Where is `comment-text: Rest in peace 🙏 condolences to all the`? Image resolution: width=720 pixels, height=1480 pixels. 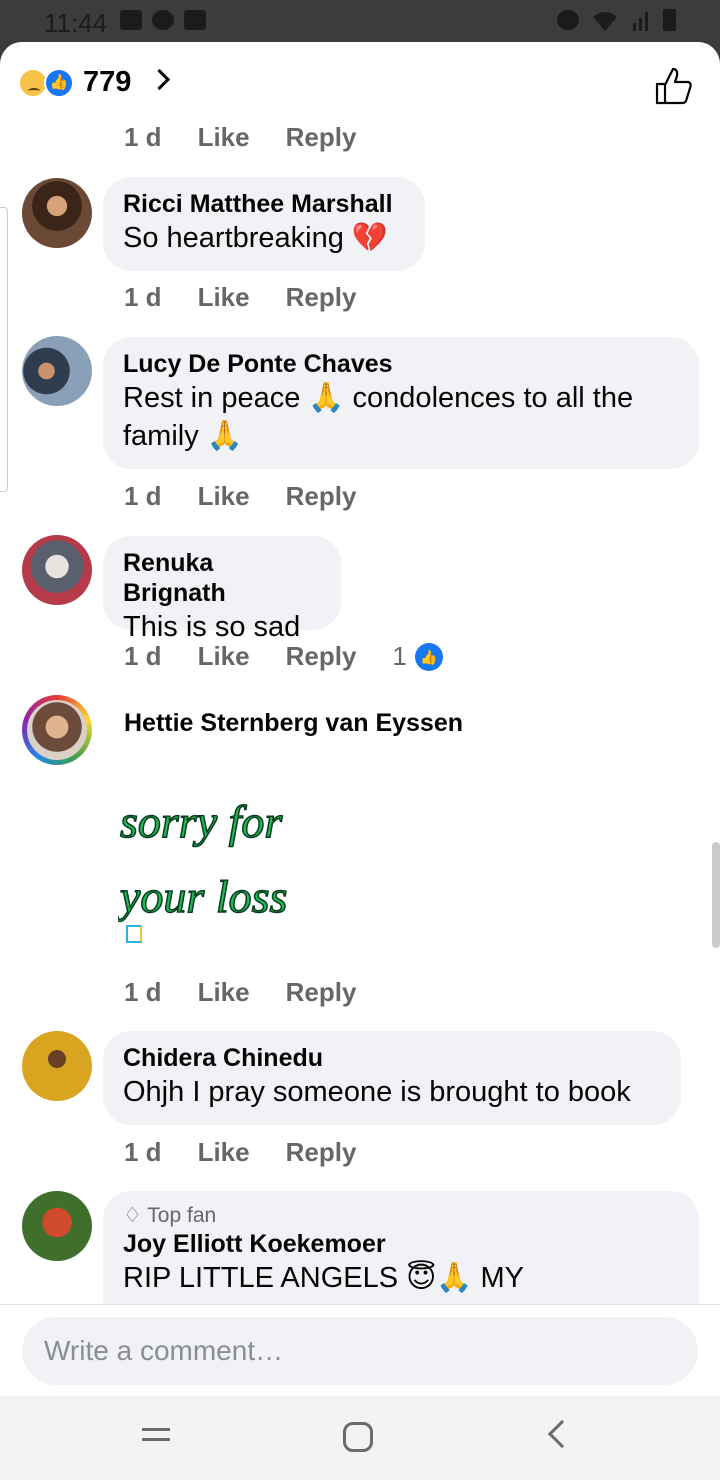 comment-text: Rest in peace 🙏 condolences to all the is located at coordinates (378, 398).